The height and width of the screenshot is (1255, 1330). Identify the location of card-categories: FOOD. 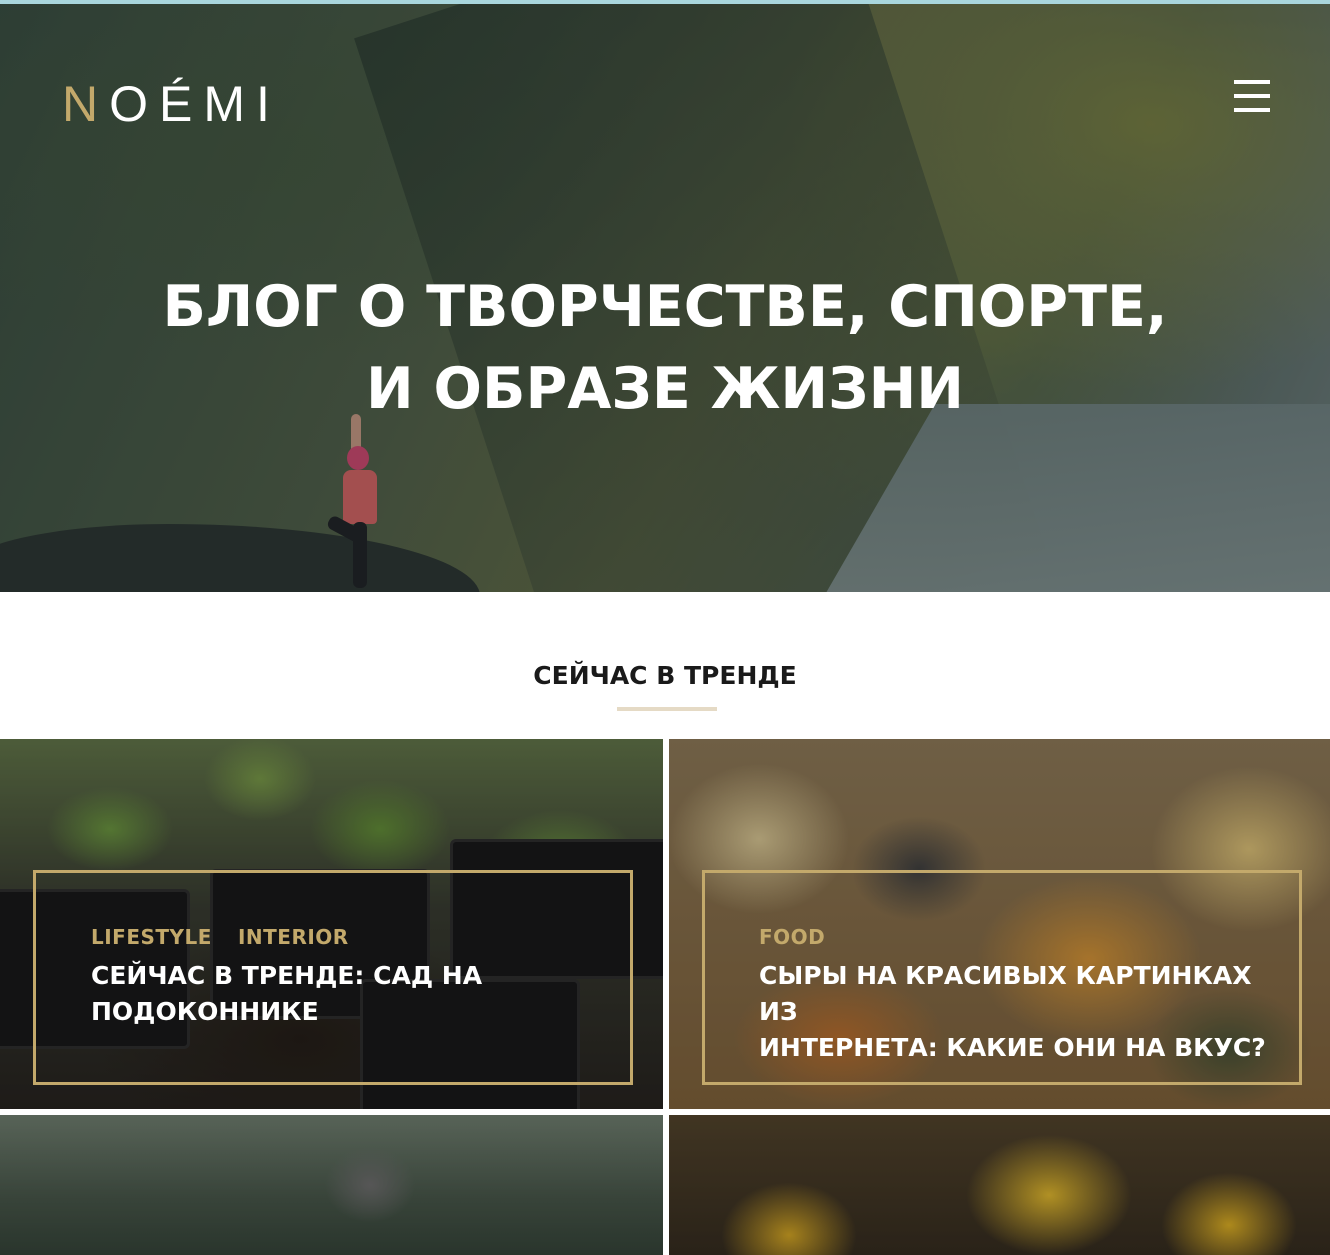
(805, 937).